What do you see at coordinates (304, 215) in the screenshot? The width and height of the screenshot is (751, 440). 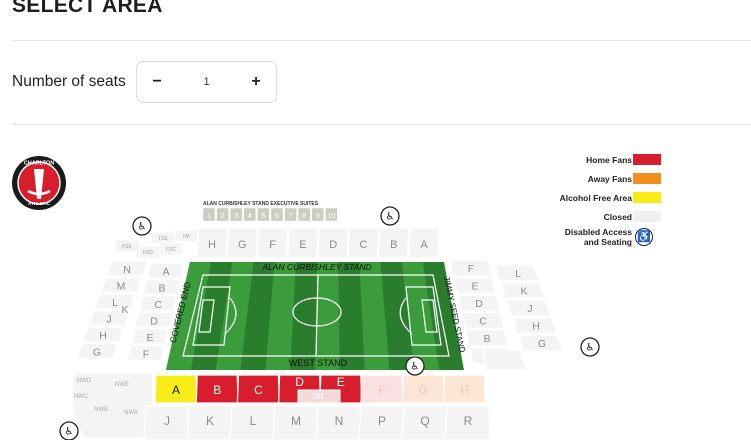 I see `exec-suite-label: 8` at bounding box center [304, 215].